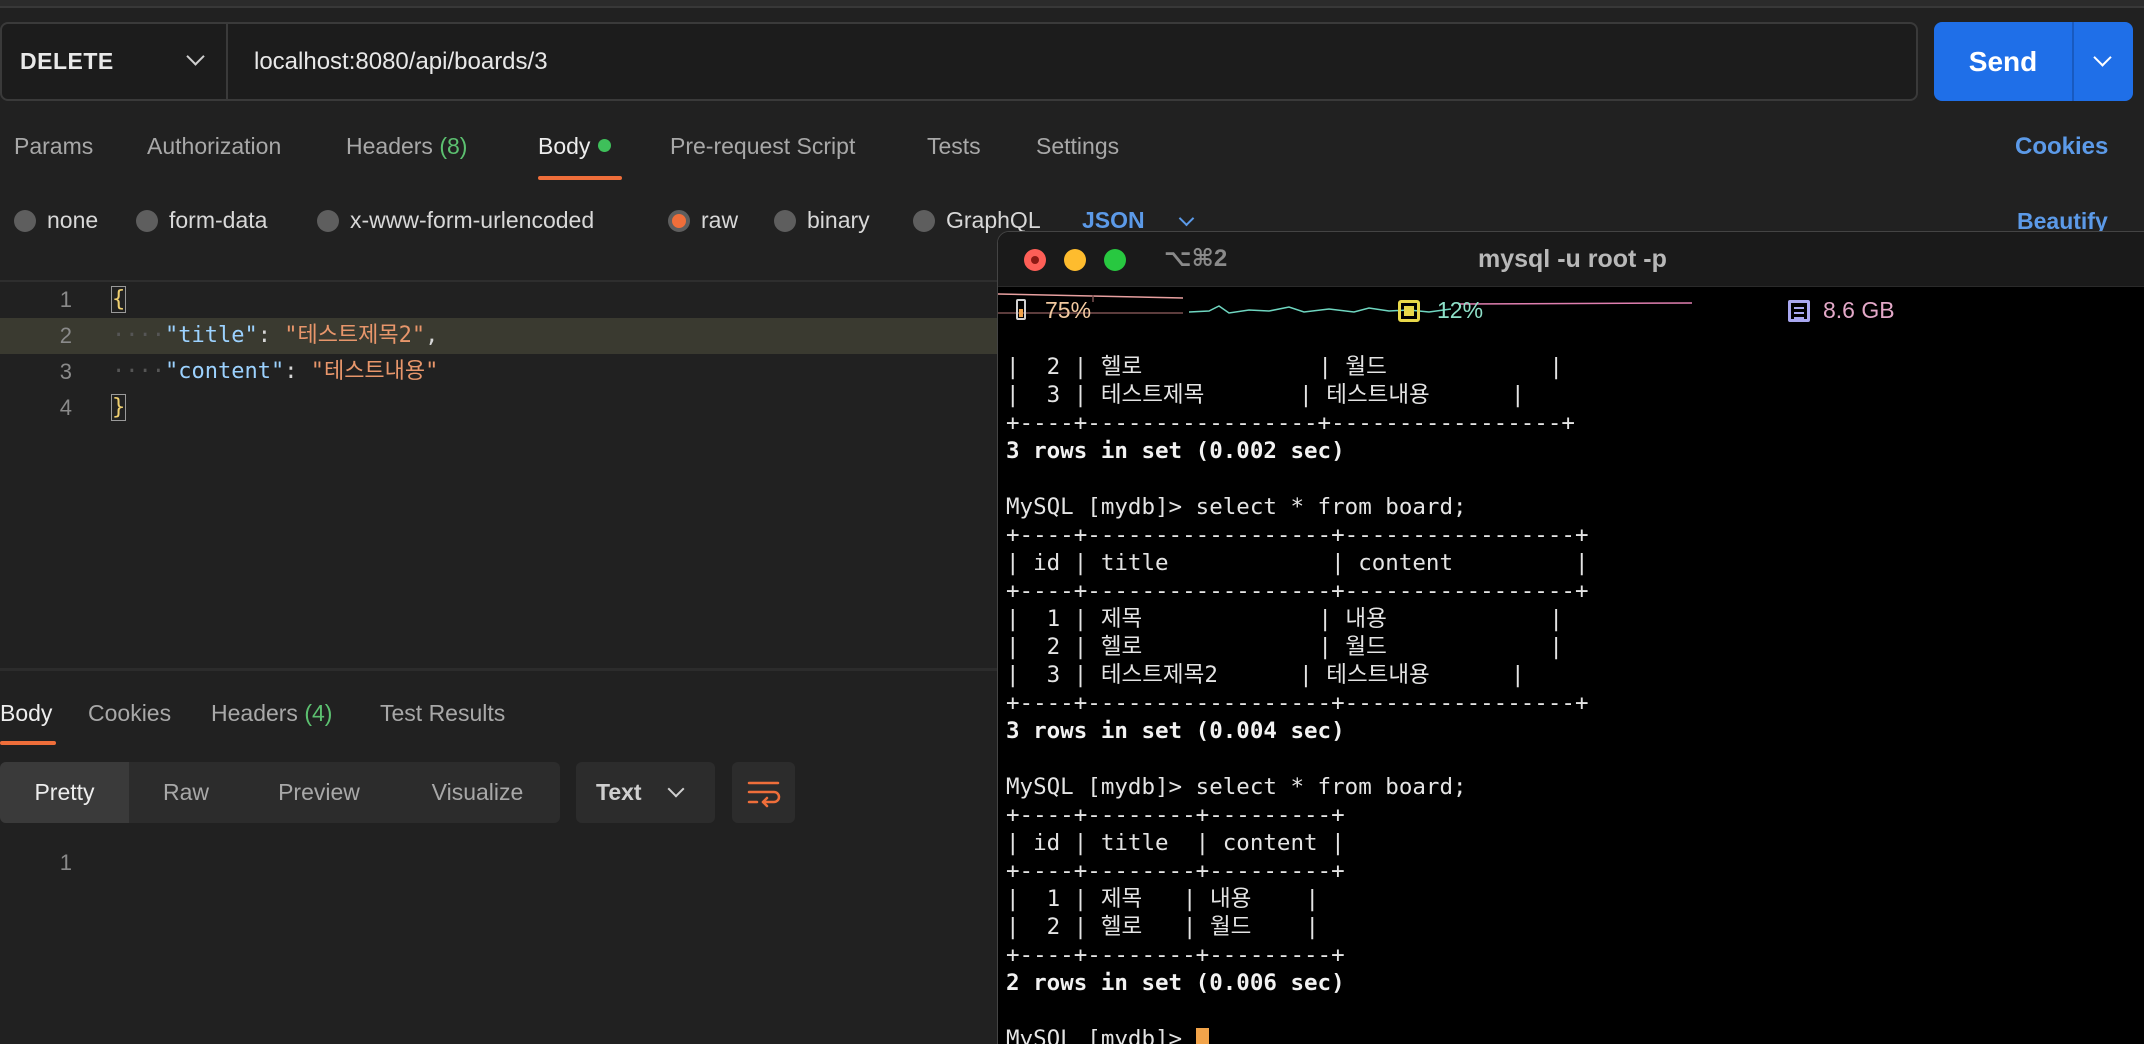  What do you see at coordinates (56, 220) in the screenshot?
I see `radio-none: none` at bounding box center [56, 220].